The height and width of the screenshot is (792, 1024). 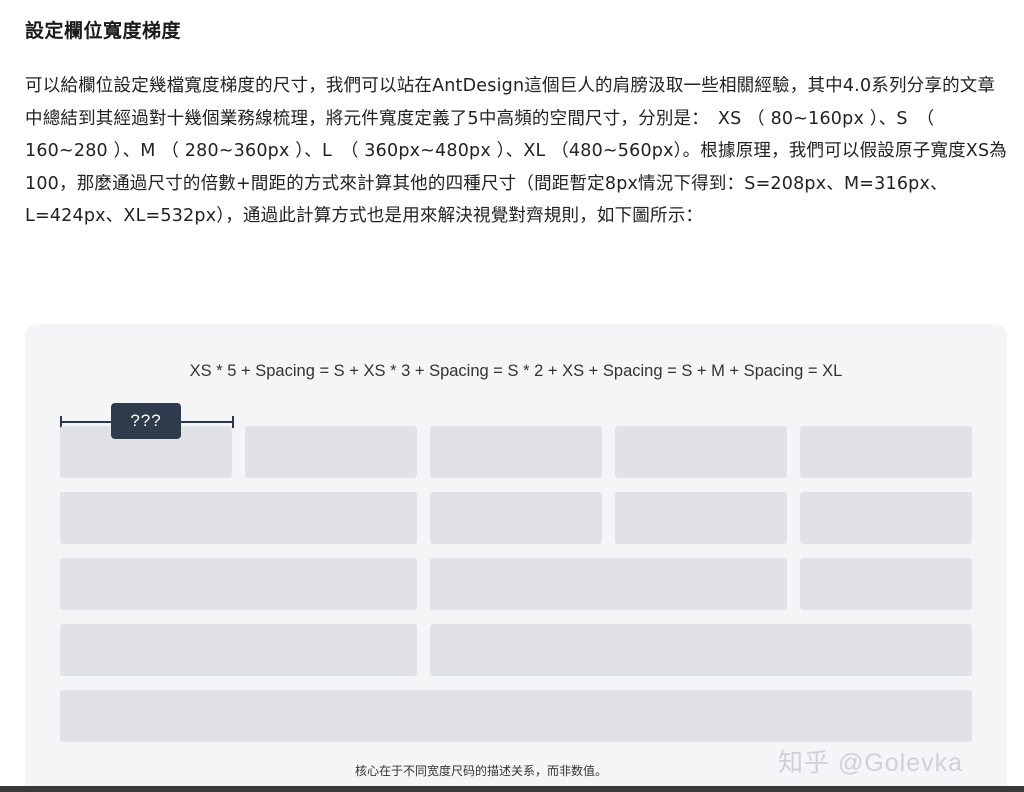 I want to click on measure-label: ???, so click(x=146, y=421).